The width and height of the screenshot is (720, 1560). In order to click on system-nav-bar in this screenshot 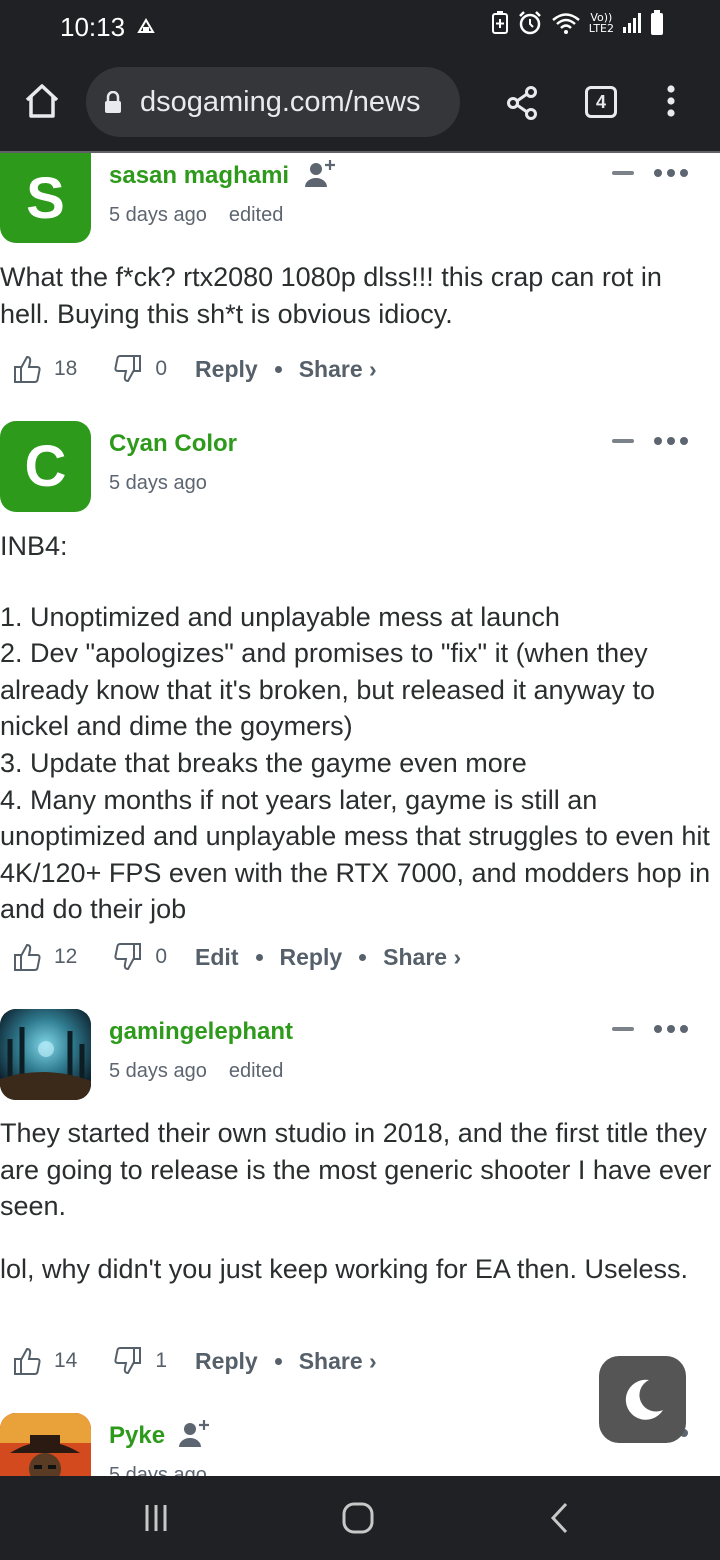, I will do `click(360, 1518)`.